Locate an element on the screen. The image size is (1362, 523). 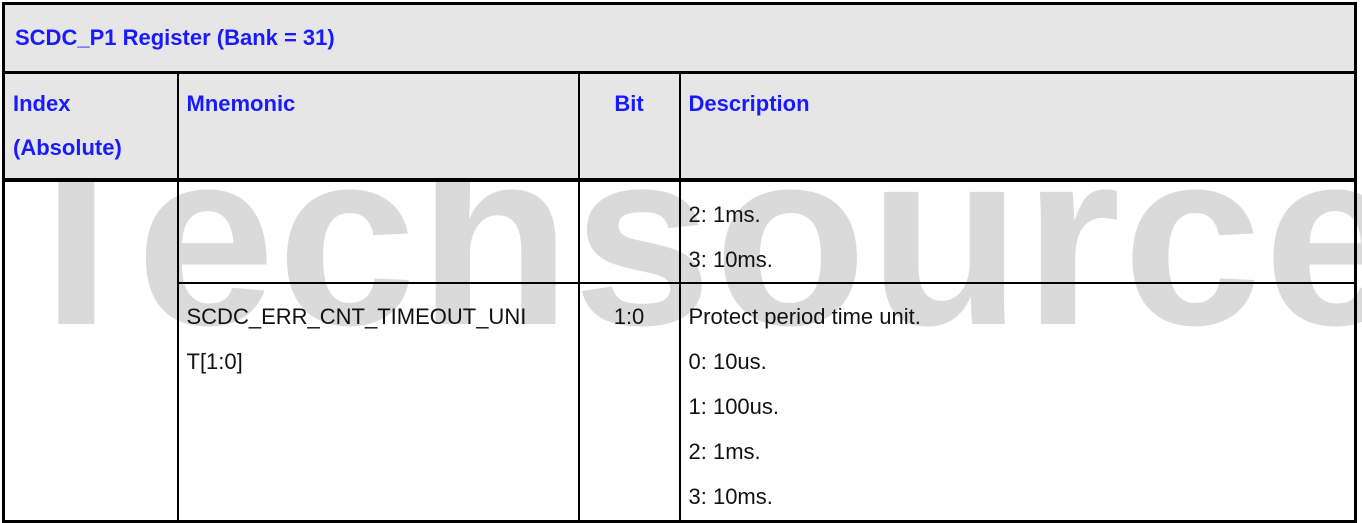
table-title-row: SCDC_P1 Register (Bank = 31) is located at coordinates (679, 38).